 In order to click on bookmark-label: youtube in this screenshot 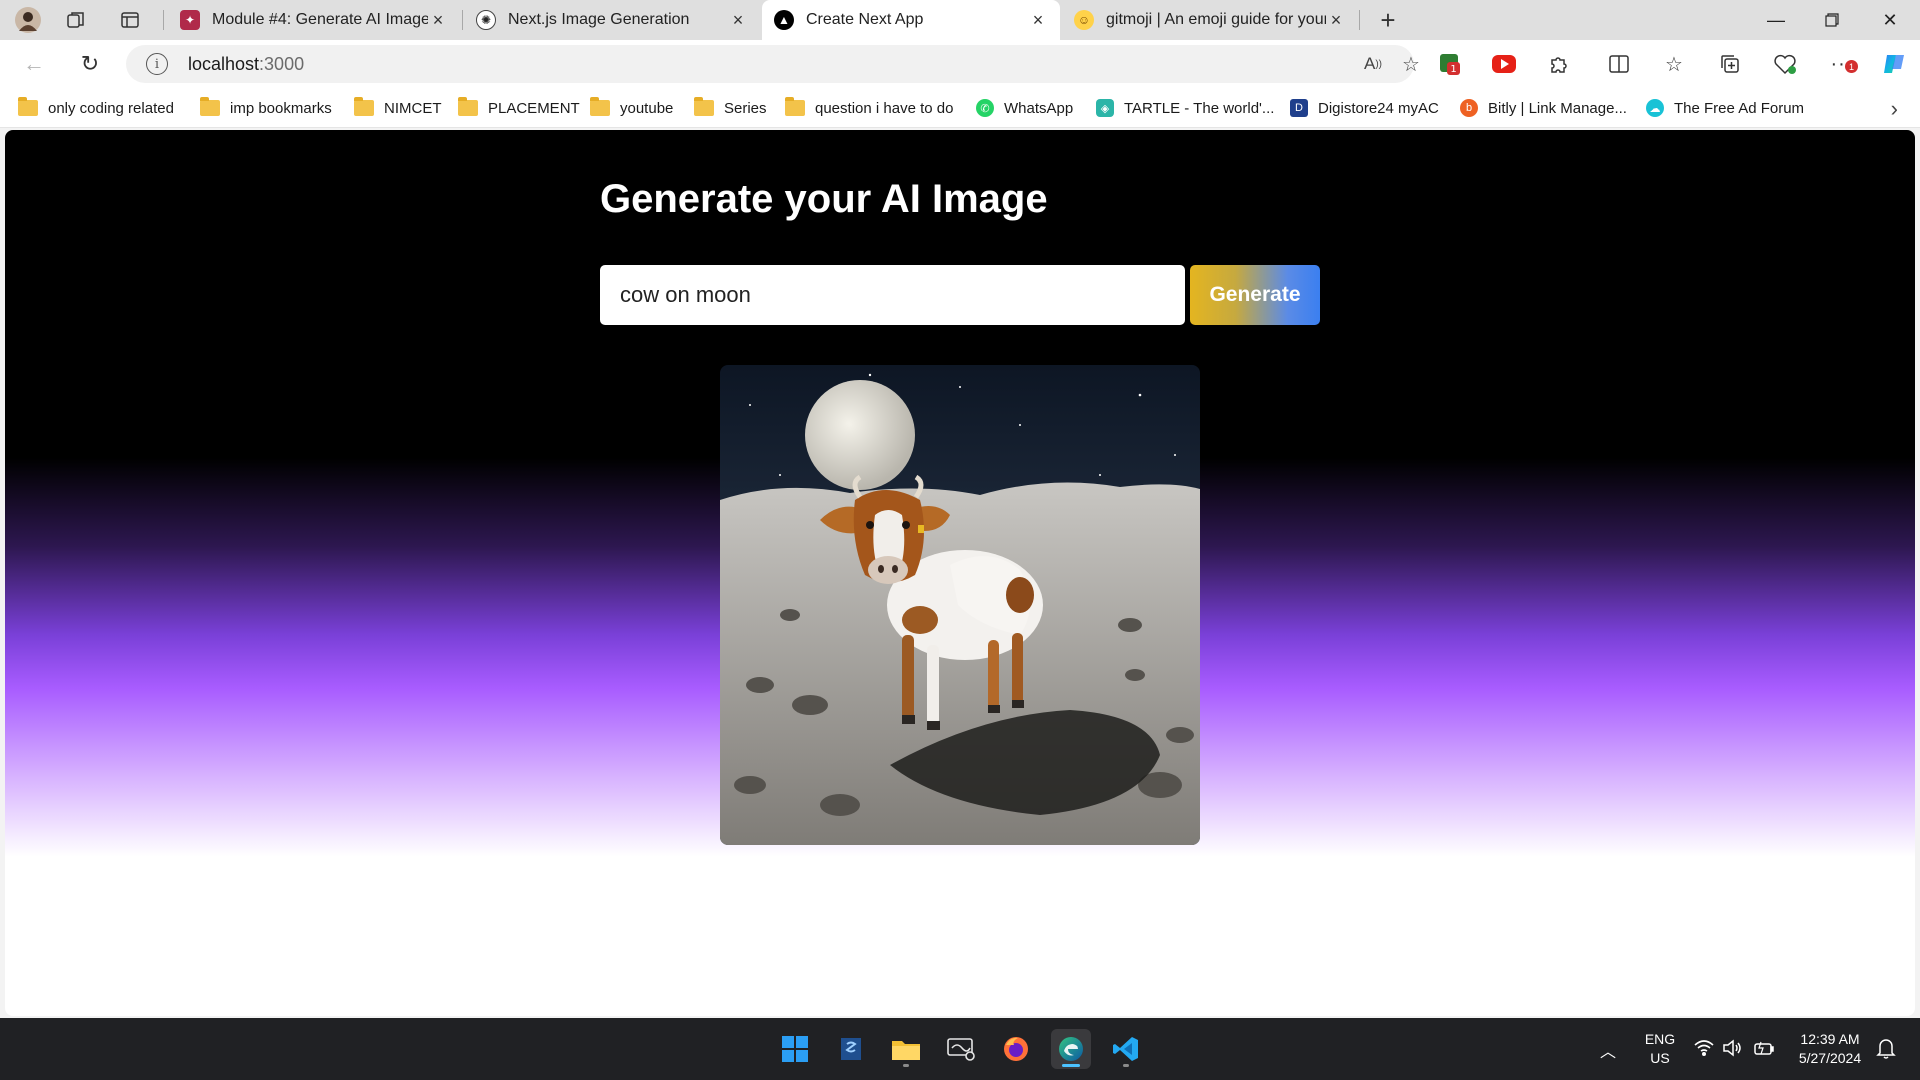, I will do `click(647, 108)`.